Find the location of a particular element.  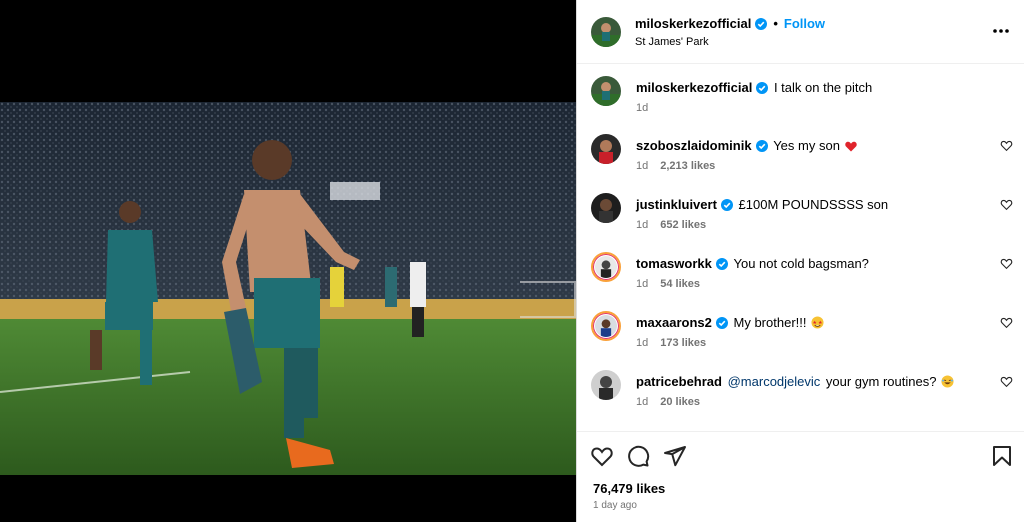

comment-text: £100M POUNDSSSS son is located at coordinates (813, 204).